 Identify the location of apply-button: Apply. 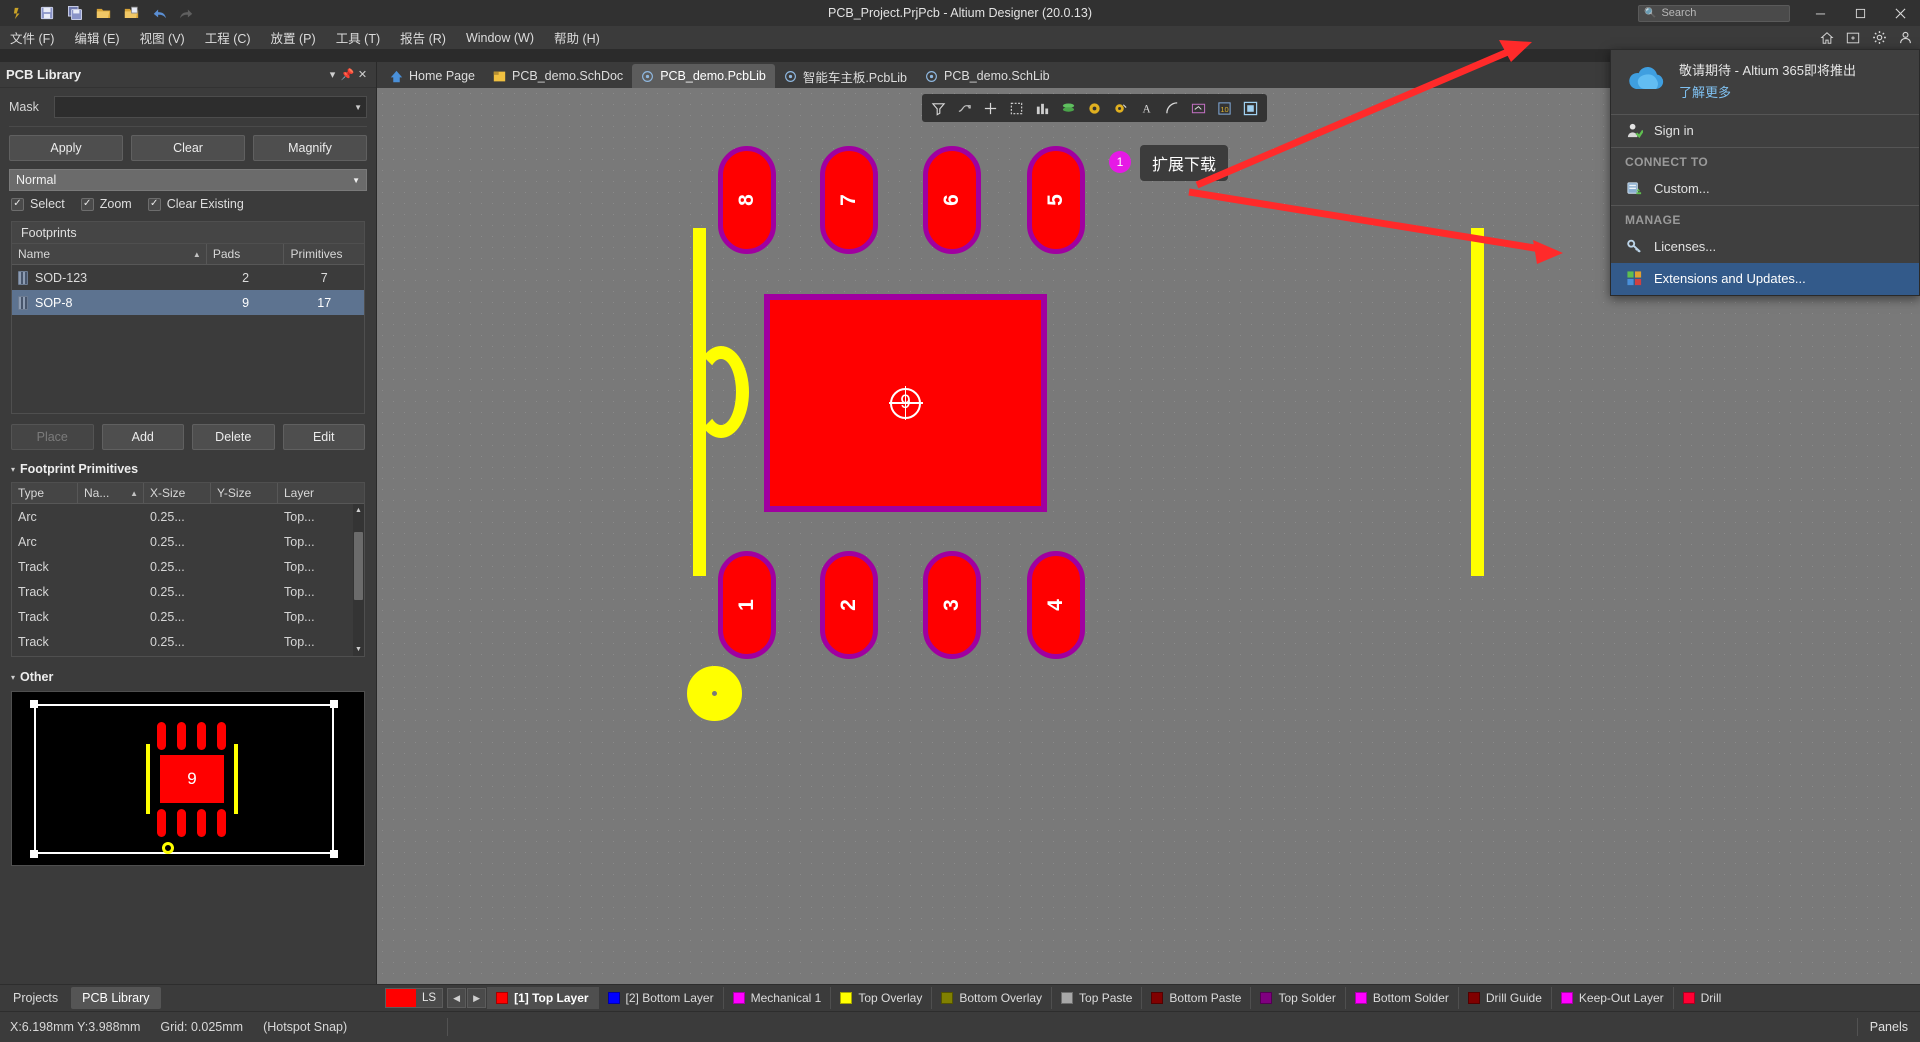
(66, 148).